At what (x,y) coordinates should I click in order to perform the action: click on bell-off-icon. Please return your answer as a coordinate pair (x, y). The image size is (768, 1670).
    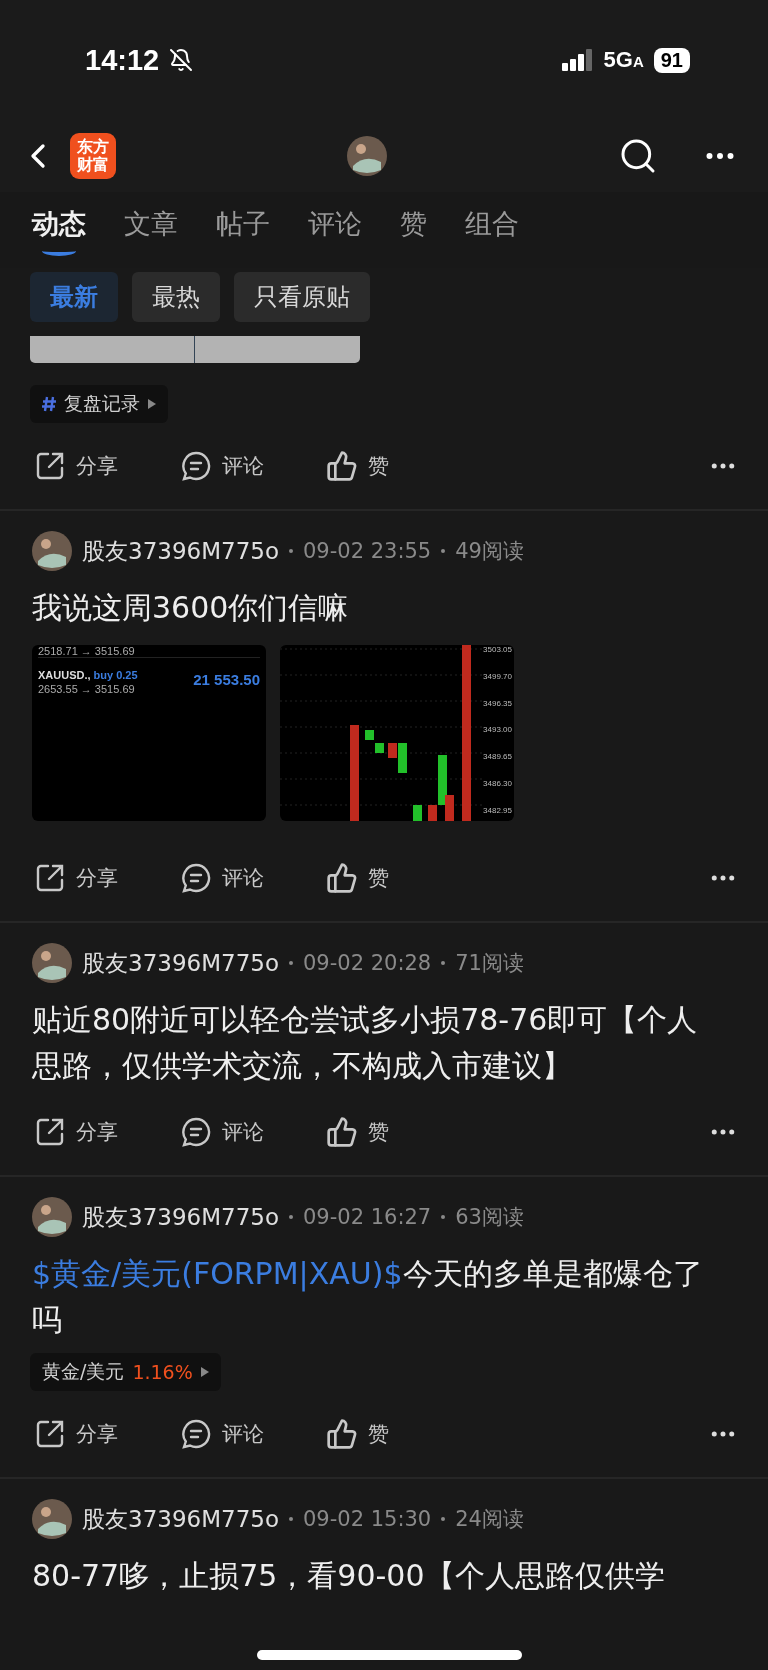
    Looking at the image, I should click on (181, 60).